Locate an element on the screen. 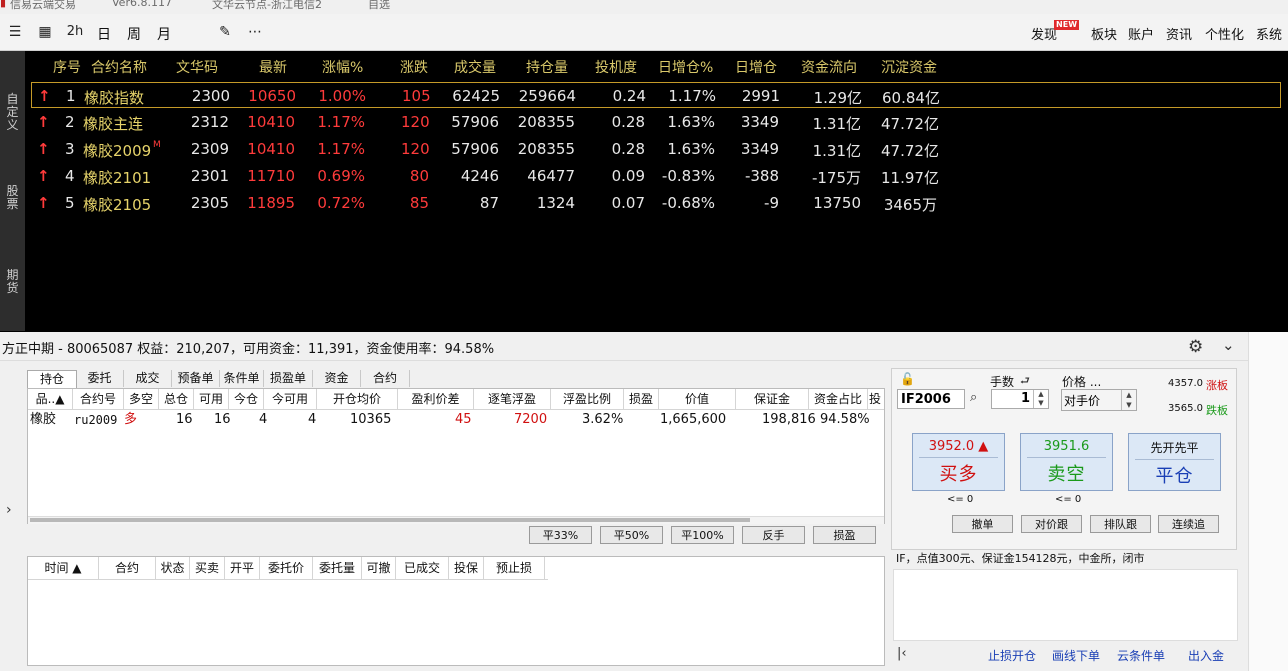 This screenshot has width=1288, height=671. ord-col-stop: 预止损 is located at coordinates (514, 568).